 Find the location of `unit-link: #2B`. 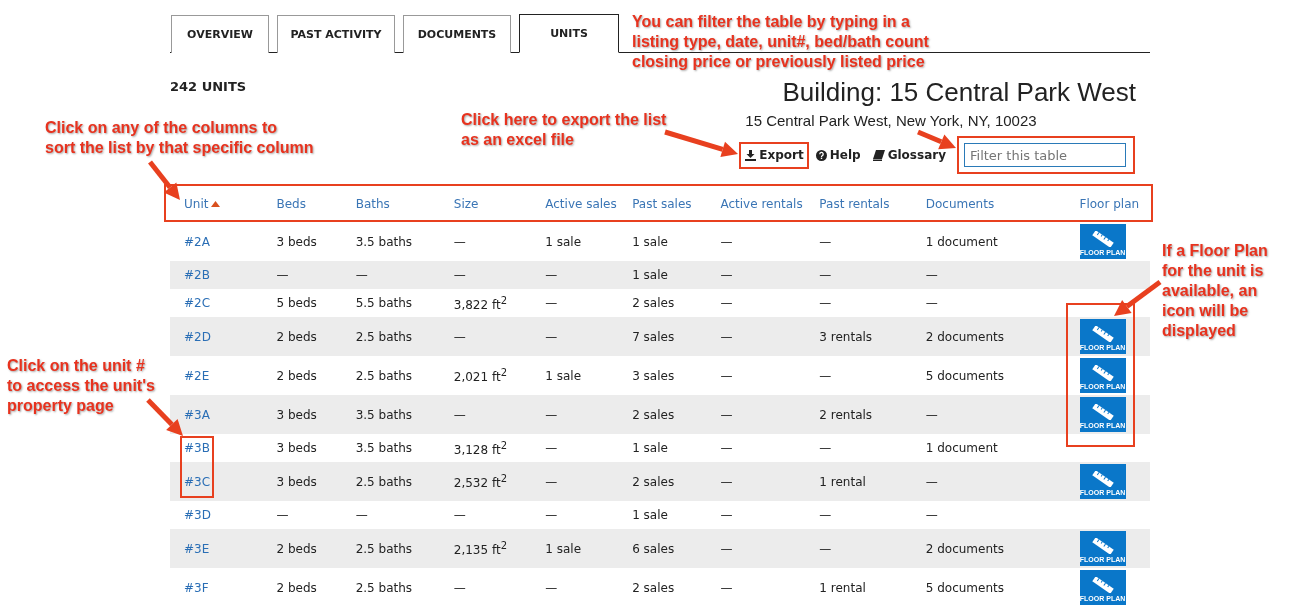

unit-link: #2B is located at coordinates (197, 275).